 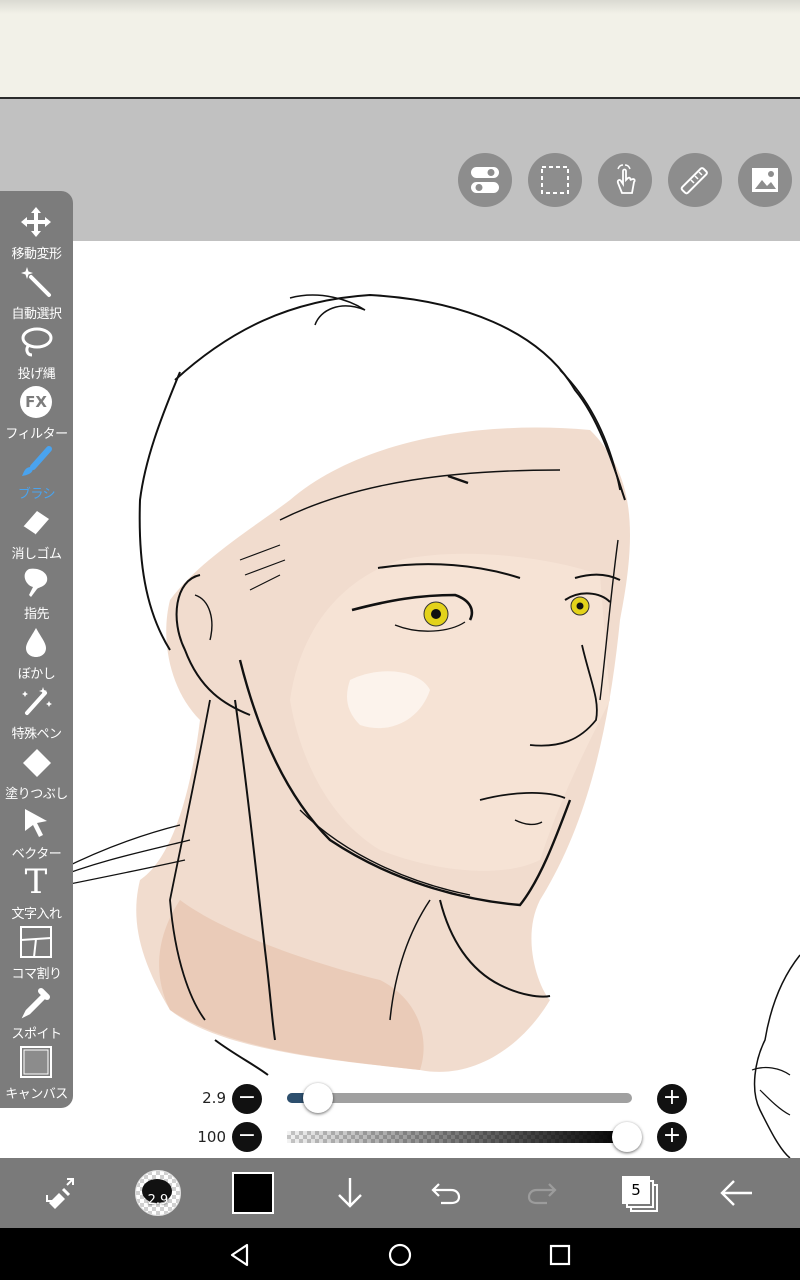 I want to click on tool-move-transform: 移動変形, so click(x=36, y=233).